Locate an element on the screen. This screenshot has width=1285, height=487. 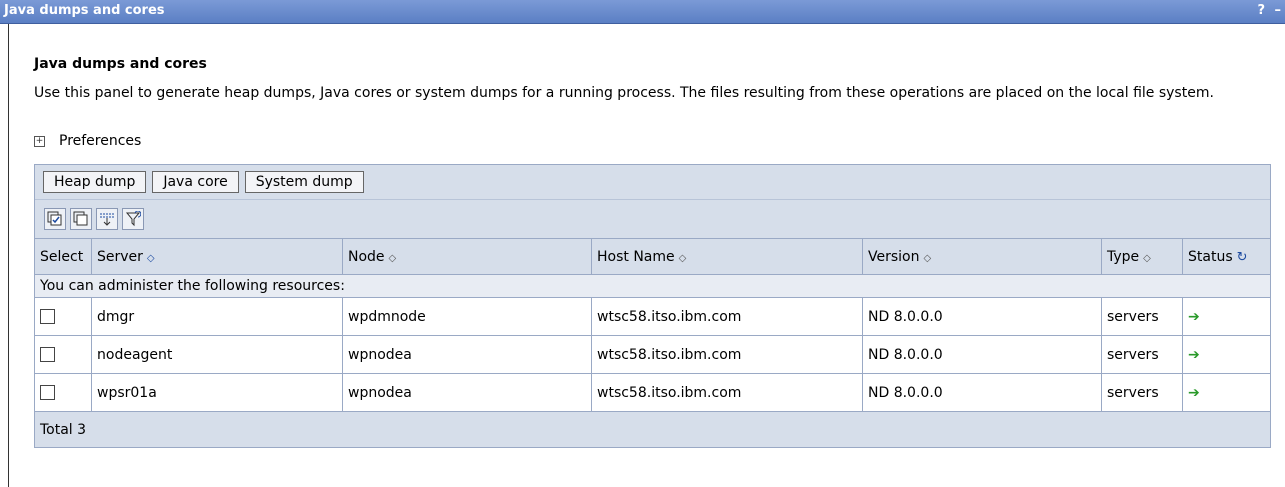
show-filter-icon is located at coordinates (107, 219).